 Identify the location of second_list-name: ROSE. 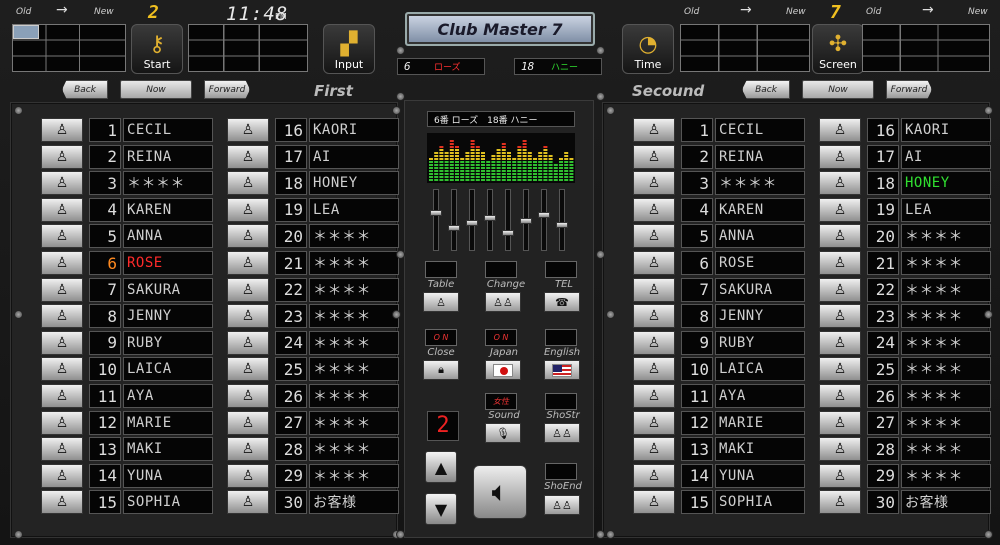
(760, 263).